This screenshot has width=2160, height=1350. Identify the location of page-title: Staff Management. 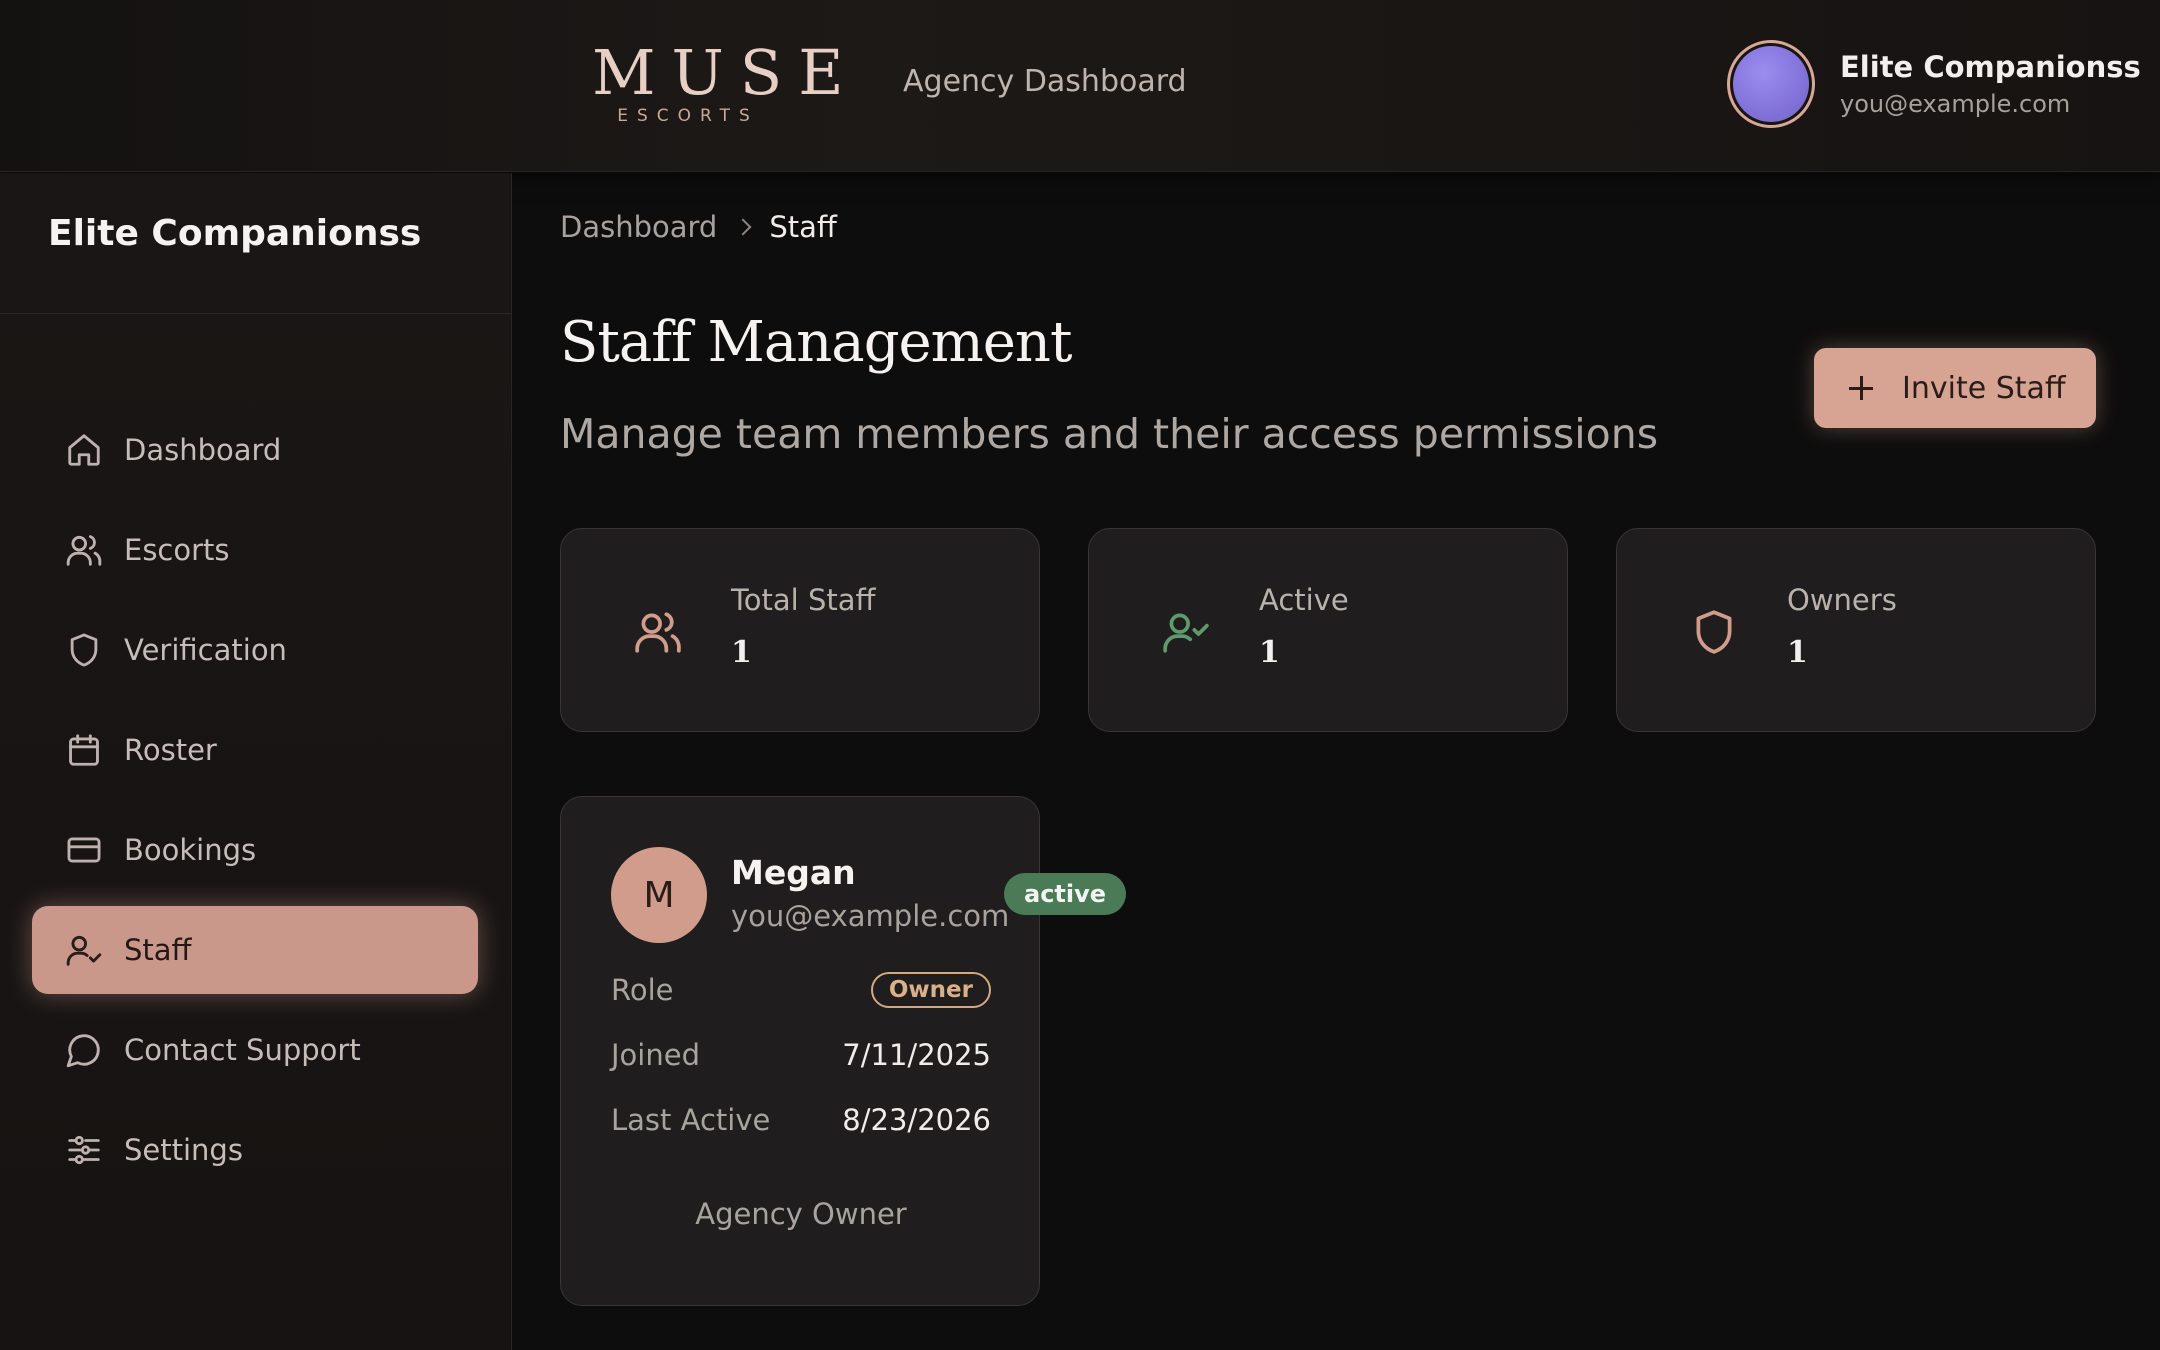
(816, 342).